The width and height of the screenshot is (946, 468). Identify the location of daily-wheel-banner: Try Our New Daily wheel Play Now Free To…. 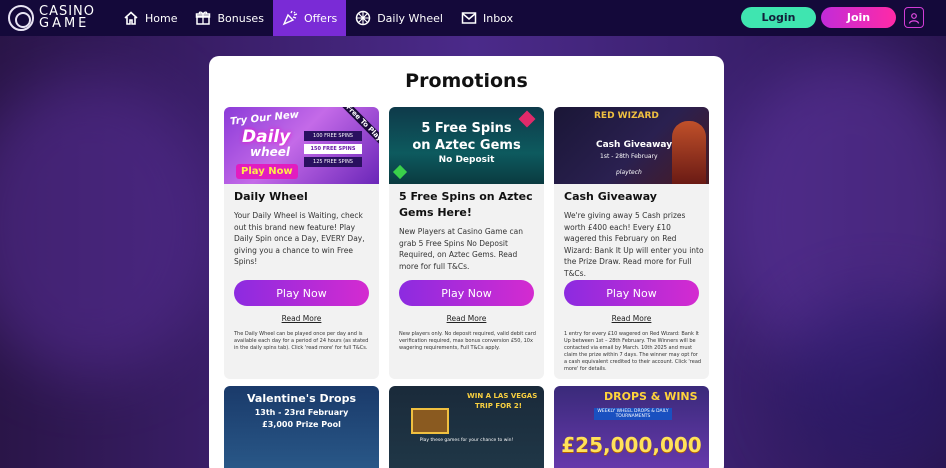
(301, 145).